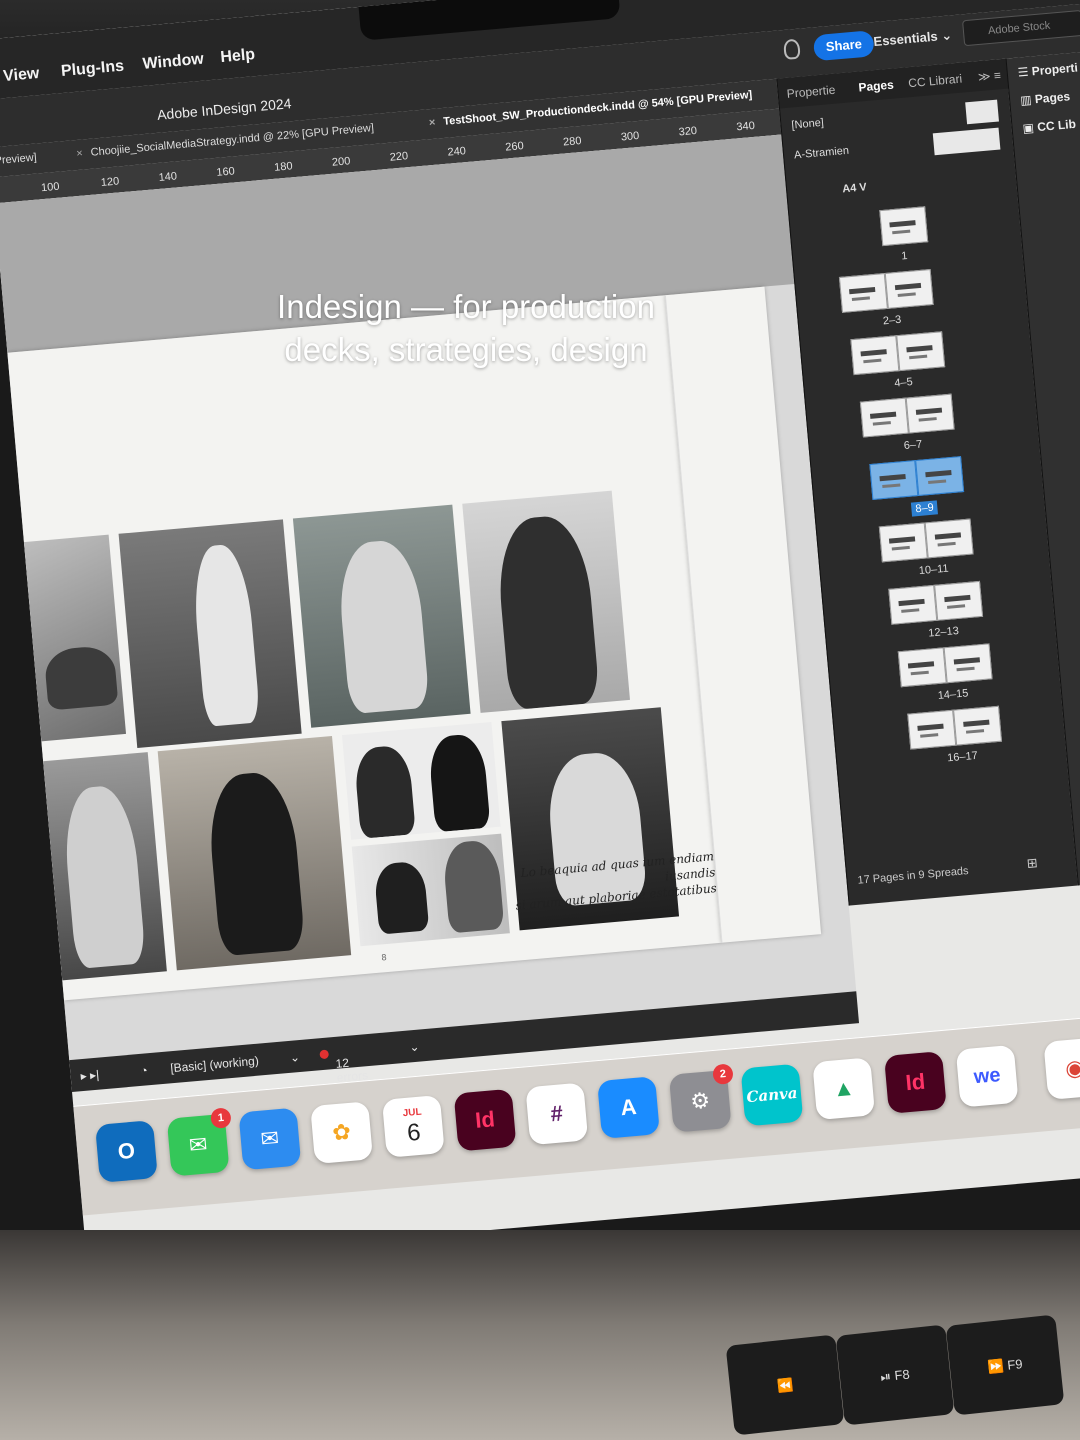 The image size is (1080, 1440). Describe the element at coordinates (997, 1366) in the screenshot. I see `fast-forward-icon: ⏩` at that location.